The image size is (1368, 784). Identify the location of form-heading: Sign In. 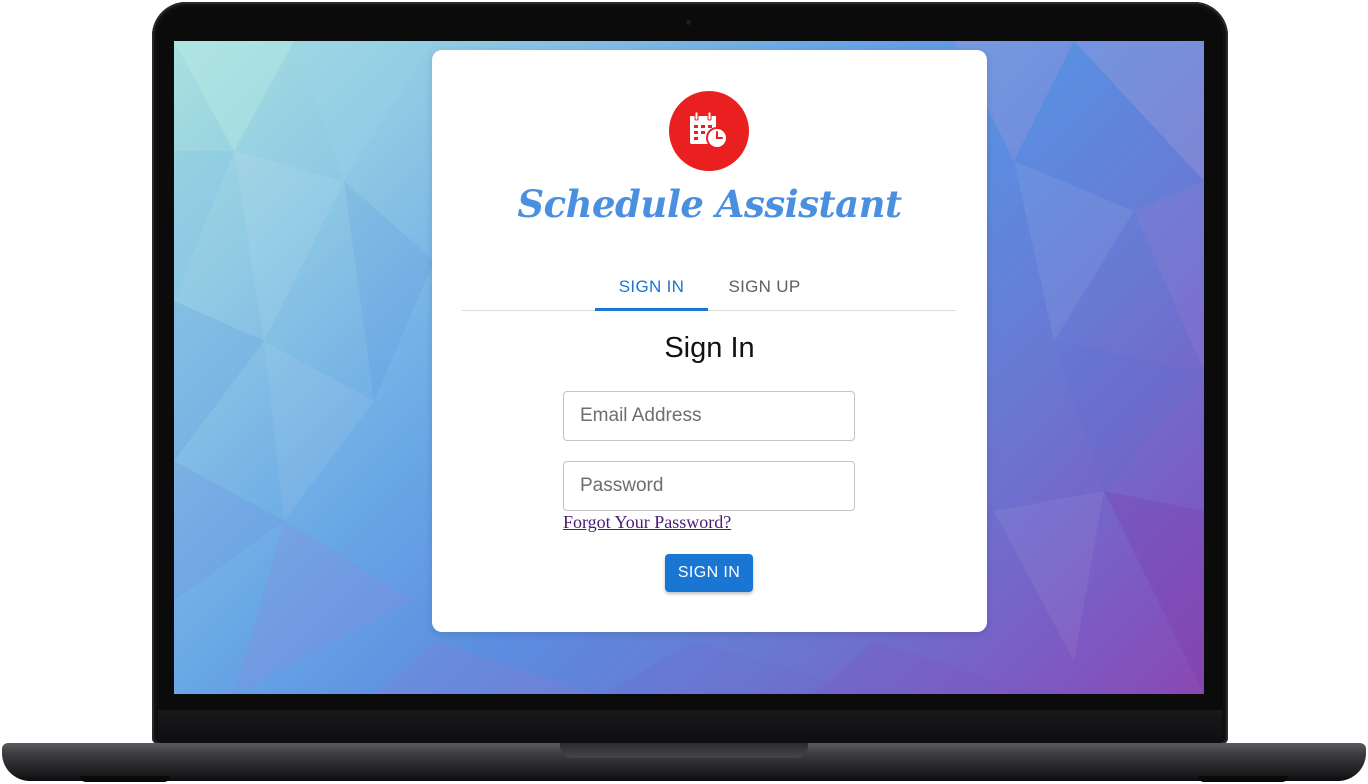
(709, 348).